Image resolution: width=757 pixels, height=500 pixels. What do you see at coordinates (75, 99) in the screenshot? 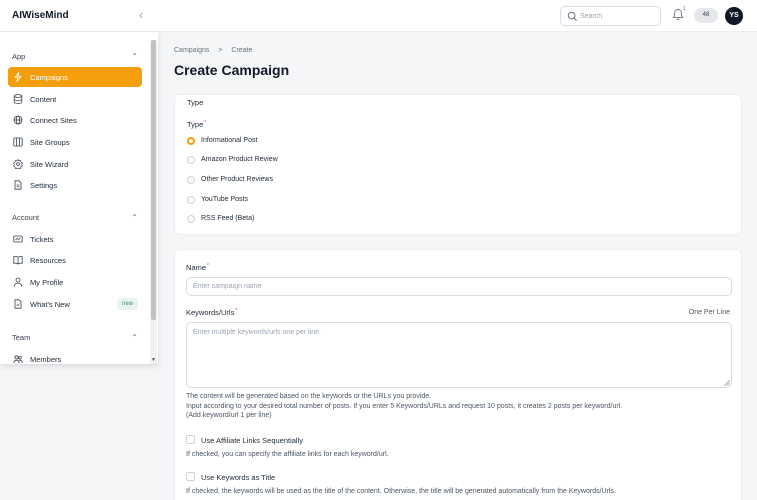
I see `sidebar-item-content: Content` at bounding box center [75, 99].